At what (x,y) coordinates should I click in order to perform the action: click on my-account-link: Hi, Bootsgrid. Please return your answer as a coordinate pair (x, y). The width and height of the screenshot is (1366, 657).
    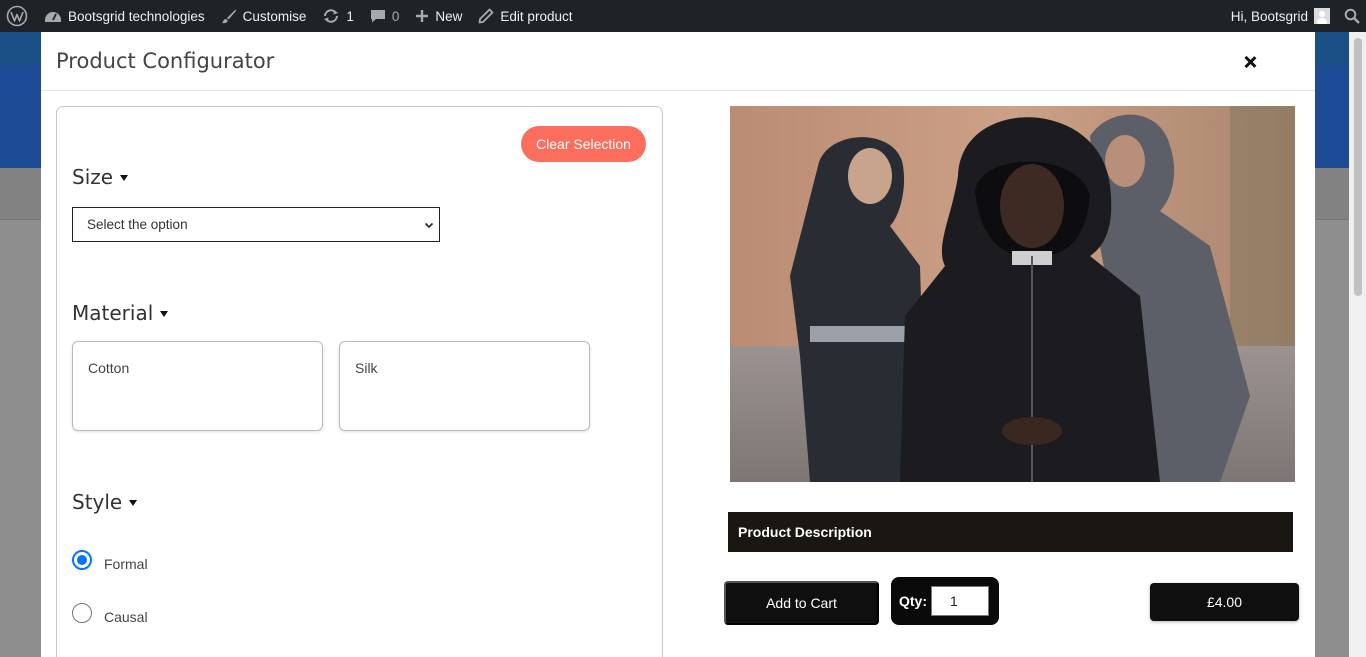
    Looking at the image, I should click on (1279, 16).